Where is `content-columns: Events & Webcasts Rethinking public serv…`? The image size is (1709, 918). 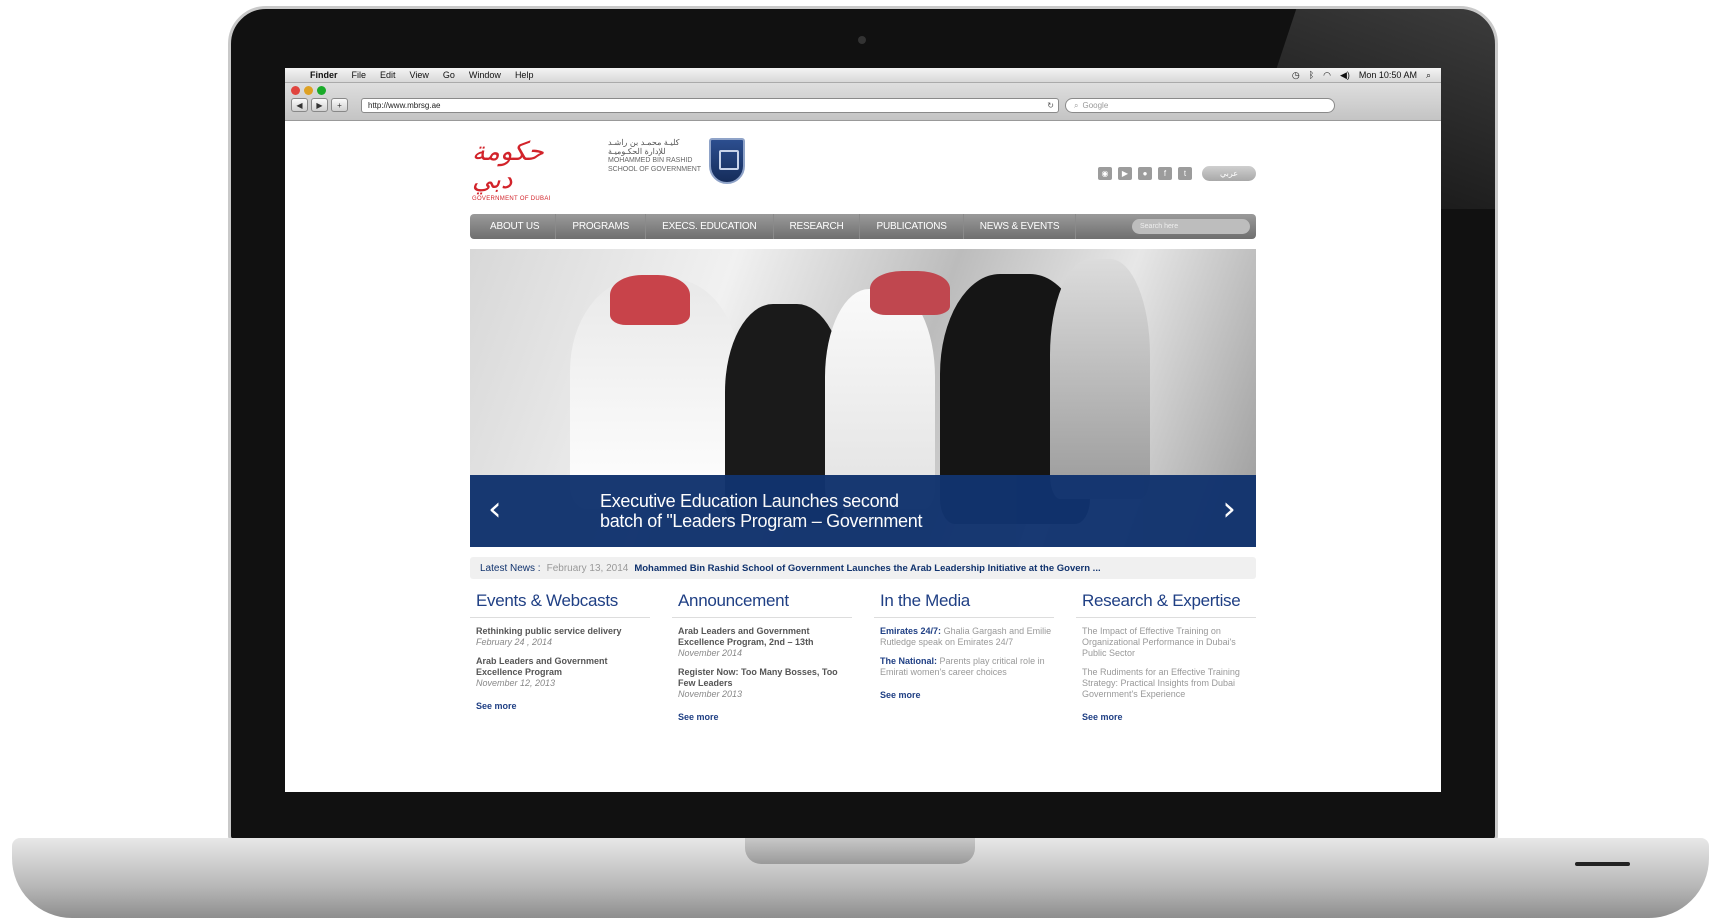 content-columns: Events & Webcasts Rethinking public serv… is located at coordinates (863, 656).